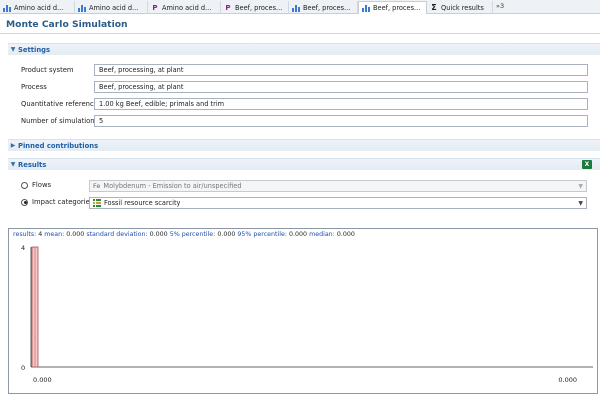 Image resolution: width=600 pixels, height=400 pixels. What do you see at coordinates (23, 368) in the screenshot?
I see `y-tick-label: 0` at bounding box center [23, 368].